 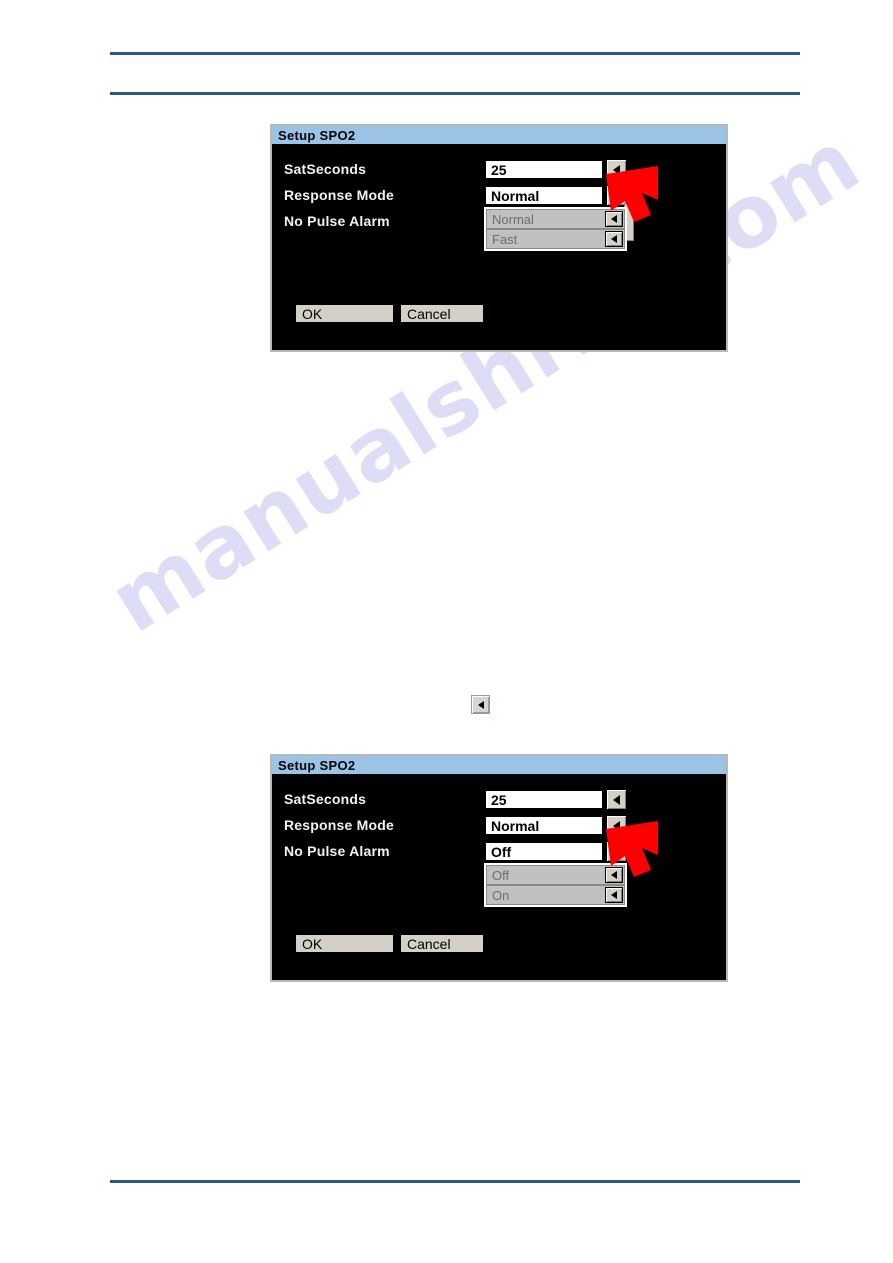 I want to click on left-arrow-button-icon, so click(x=480, y=704).